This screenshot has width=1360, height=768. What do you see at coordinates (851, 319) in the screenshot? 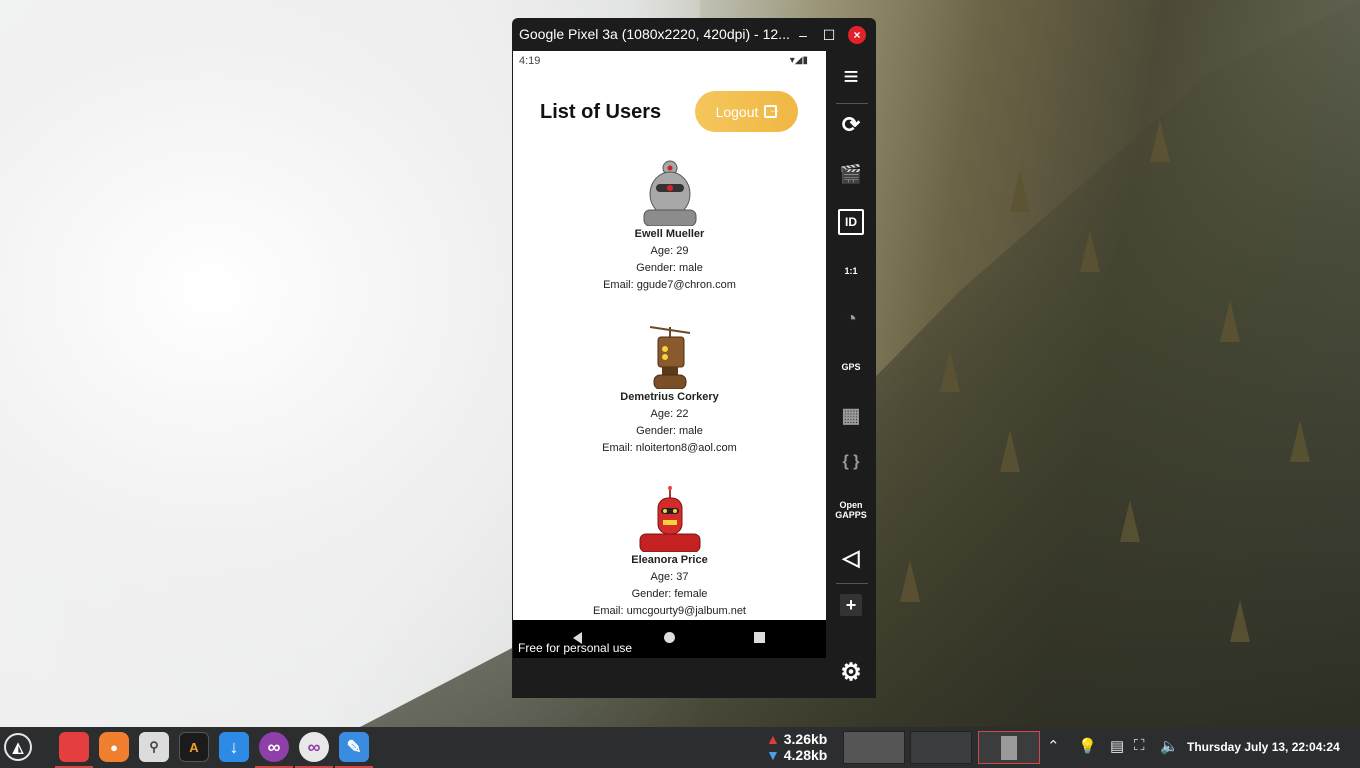
I see `cast-icon: ◔` at bounding box center [851, 319].